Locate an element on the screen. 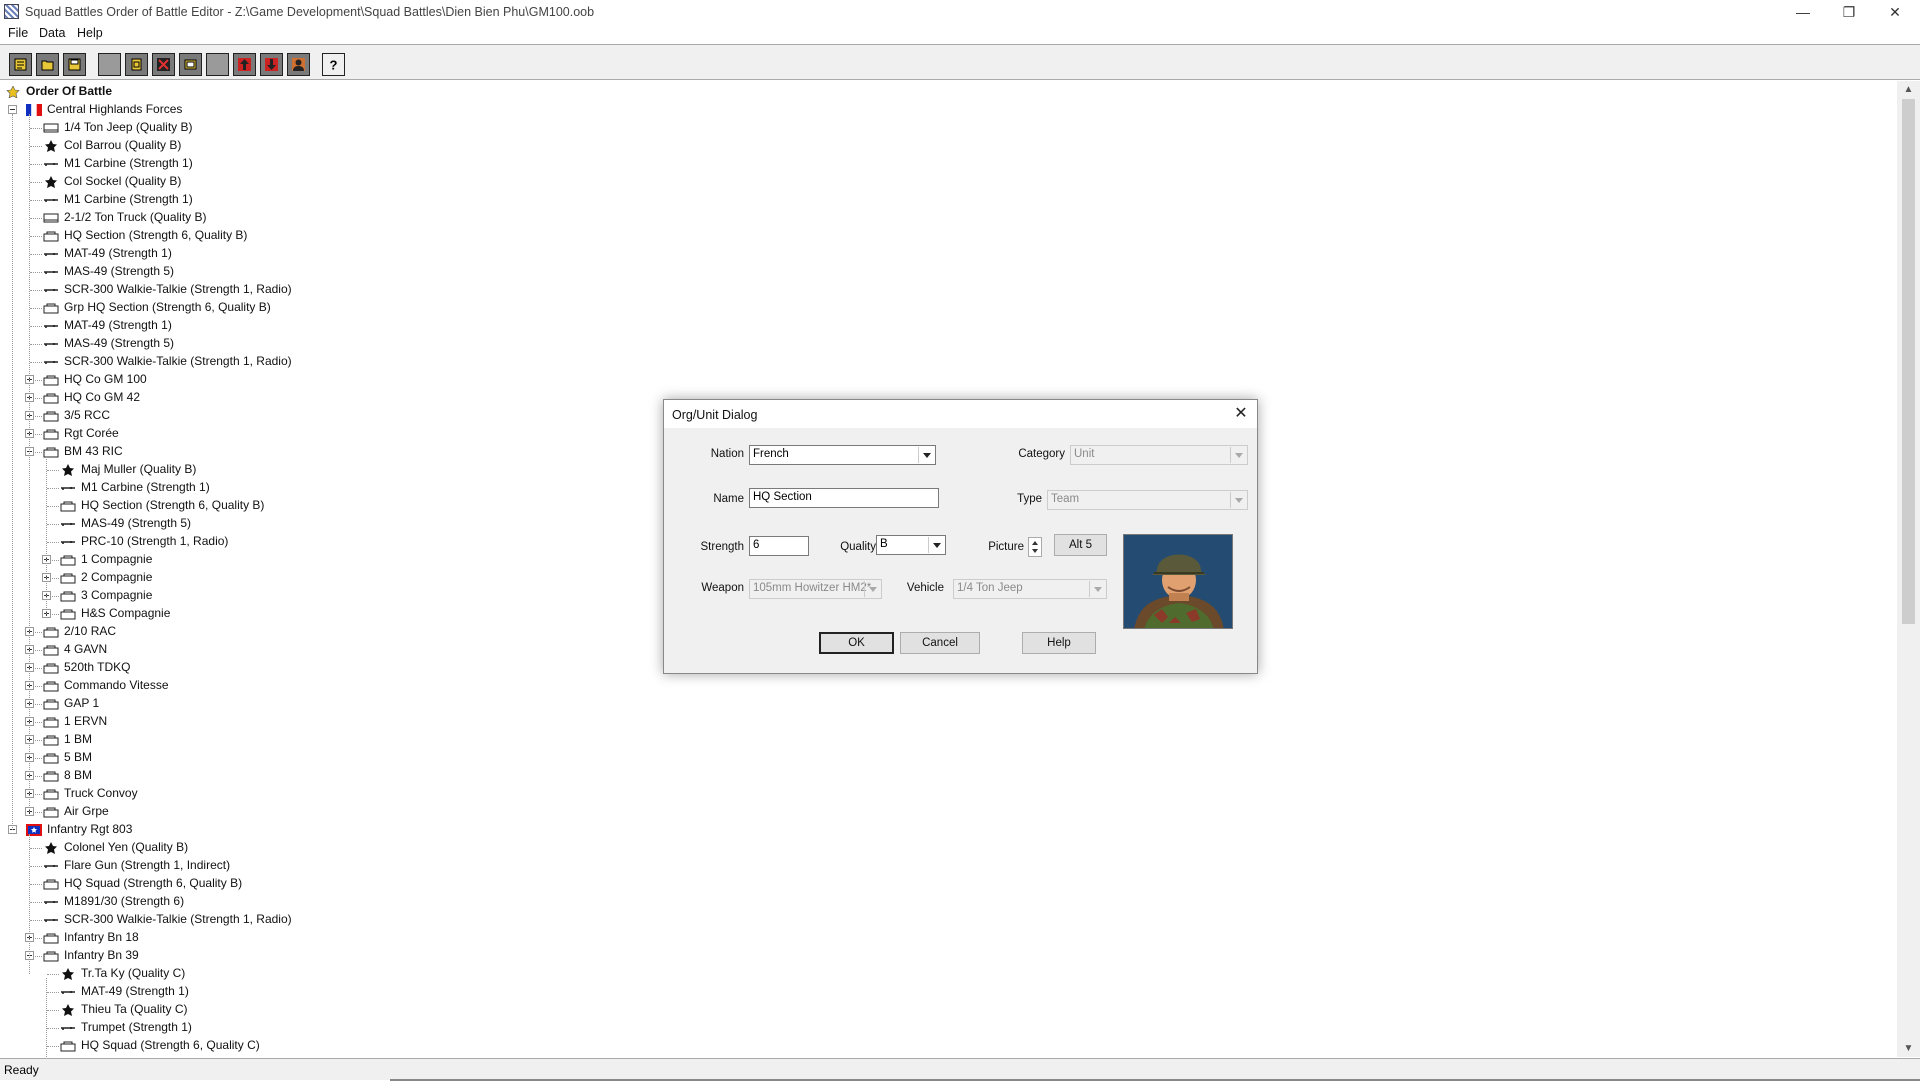 The image size is (1920, 1081). tree-row: Infantry Bn 18 is located at coordinates (945, 938).